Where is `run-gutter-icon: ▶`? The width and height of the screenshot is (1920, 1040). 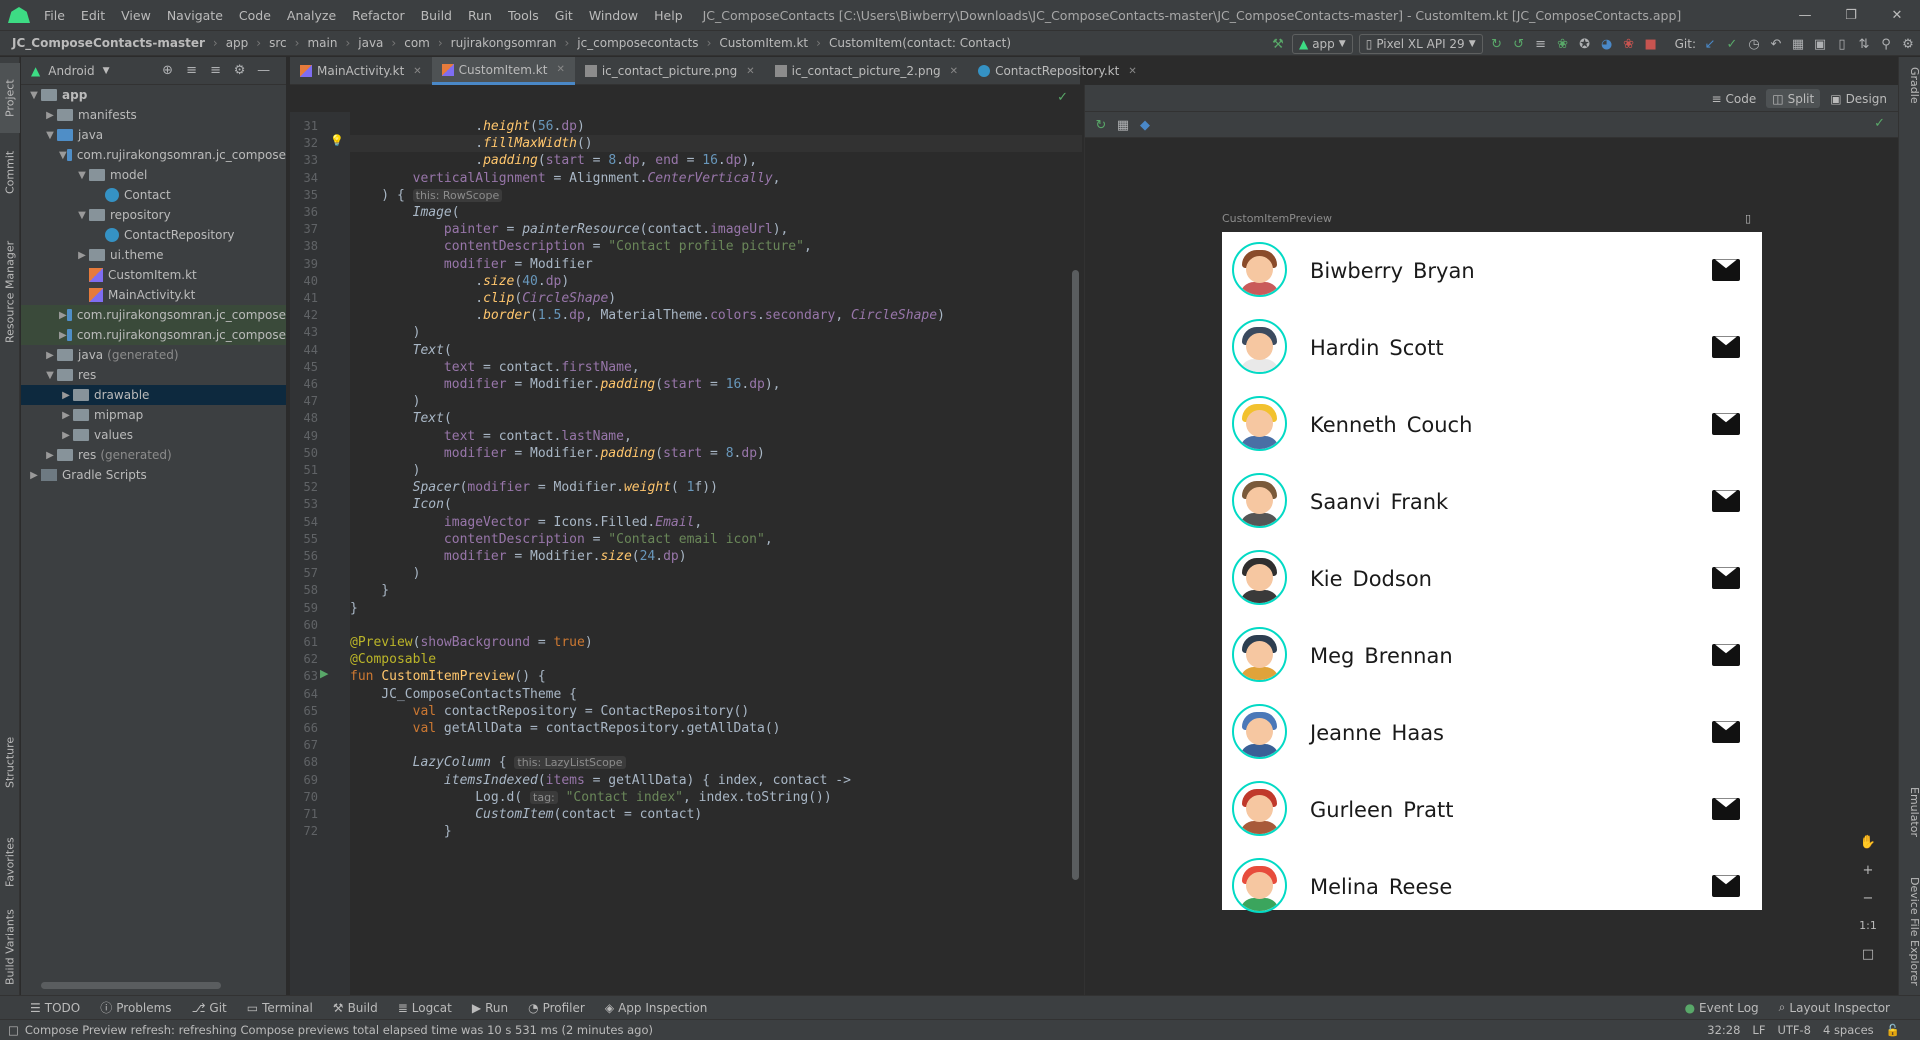
run-gutter-icon: ▶ is located at coordinates (324, 673).